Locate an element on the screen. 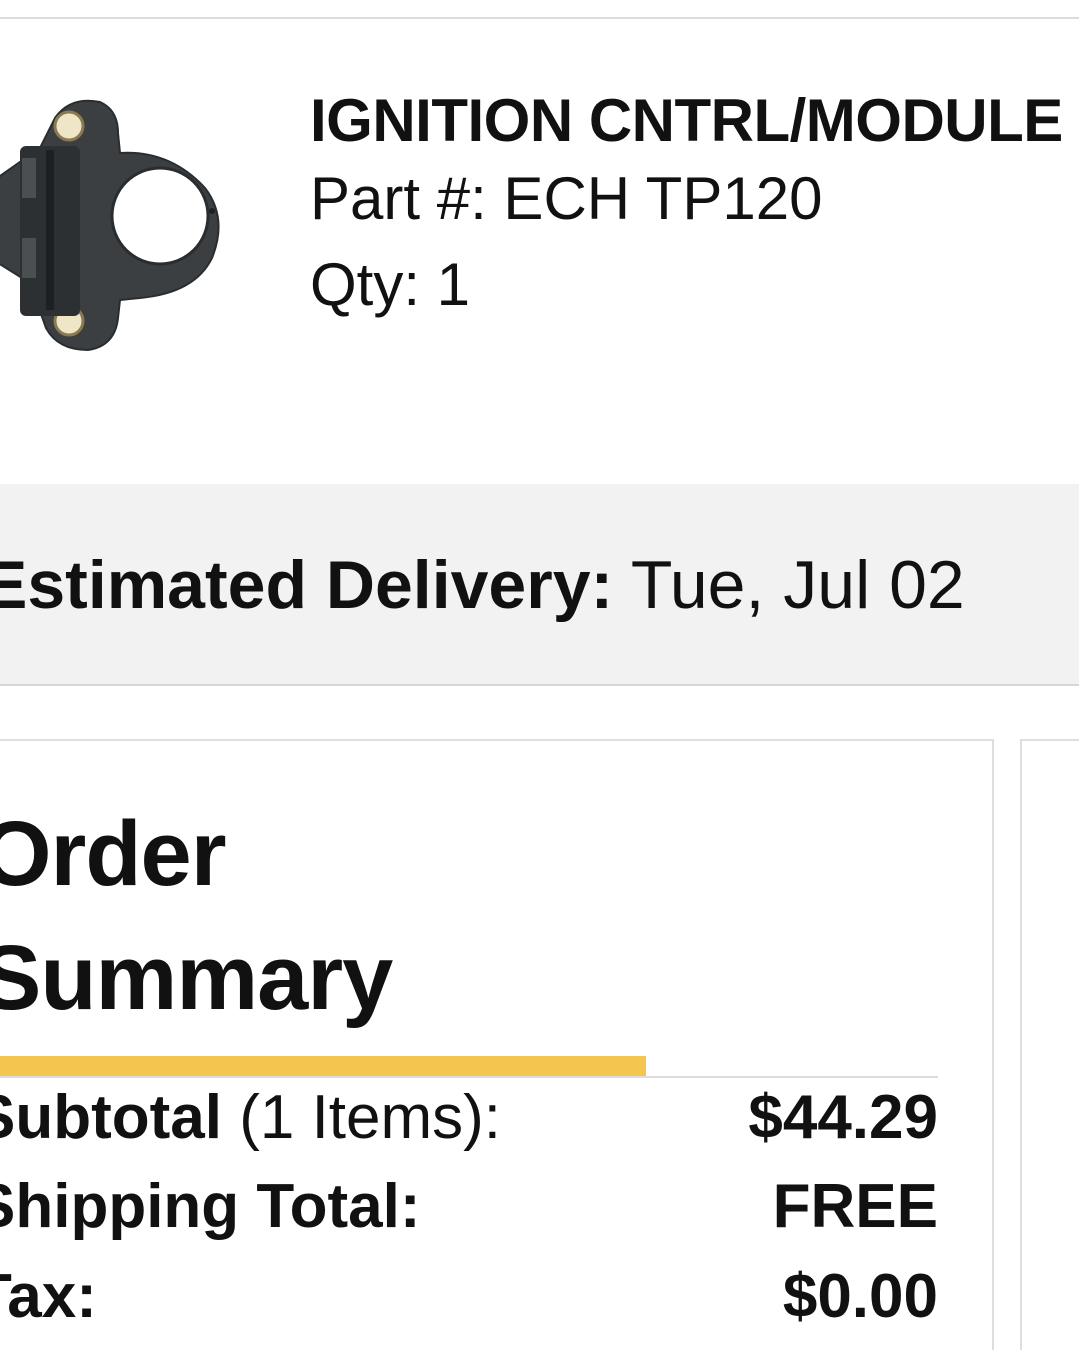 The image size is (1079, 1350). side-card is located at coordinates (1049, 1044).